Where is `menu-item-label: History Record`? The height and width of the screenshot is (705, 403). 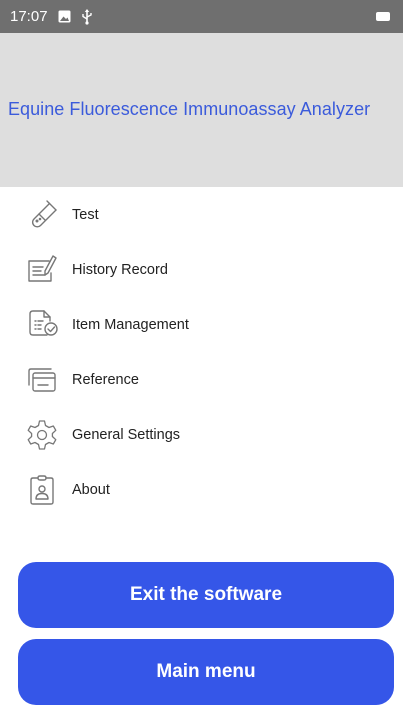 menu-item-label: History Record is located at coordinates (120, 270).